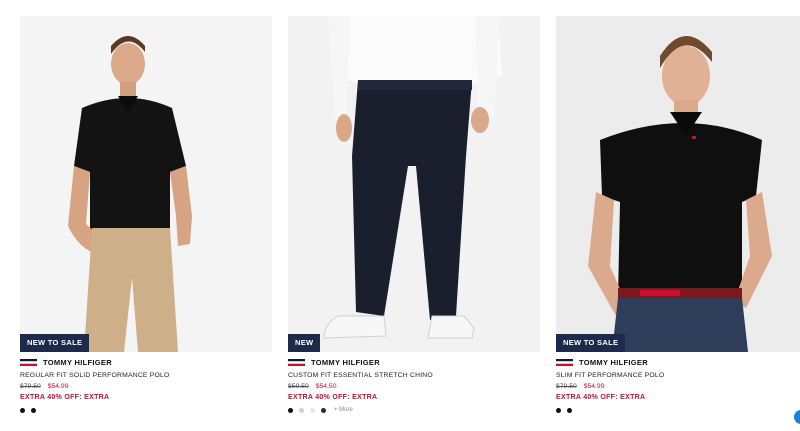  I want to click on product-name-link: CUSTOM FIT ESSENTIAL STRETCH CHINO, so click(414, 375).